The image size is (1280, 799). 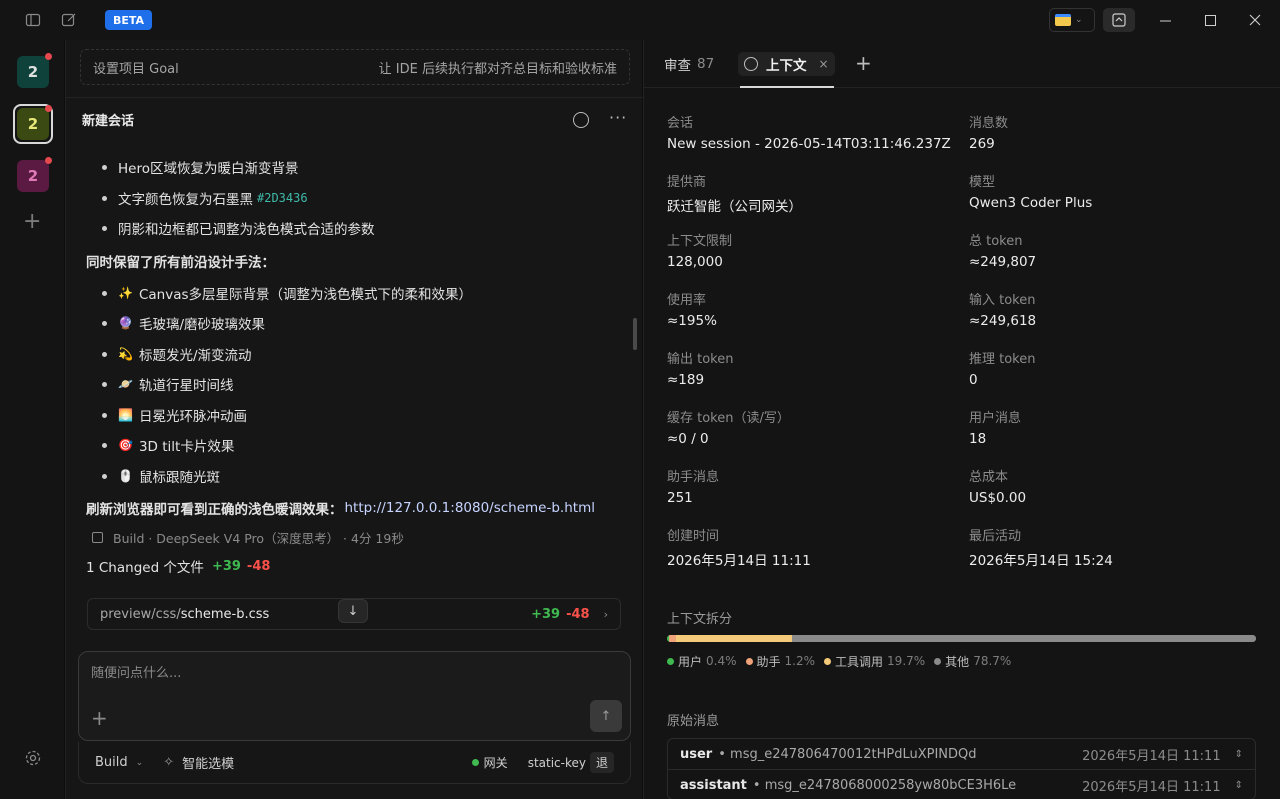 I want to click on circle-icon, so click(x=751, y=64).